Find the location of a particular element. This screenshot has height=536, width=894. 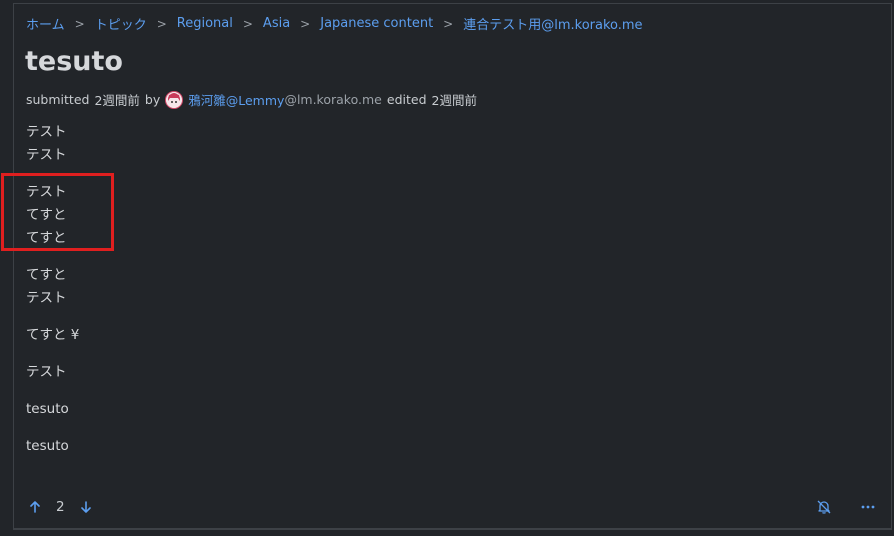

upvote-button is located at coordinates (35, 507).